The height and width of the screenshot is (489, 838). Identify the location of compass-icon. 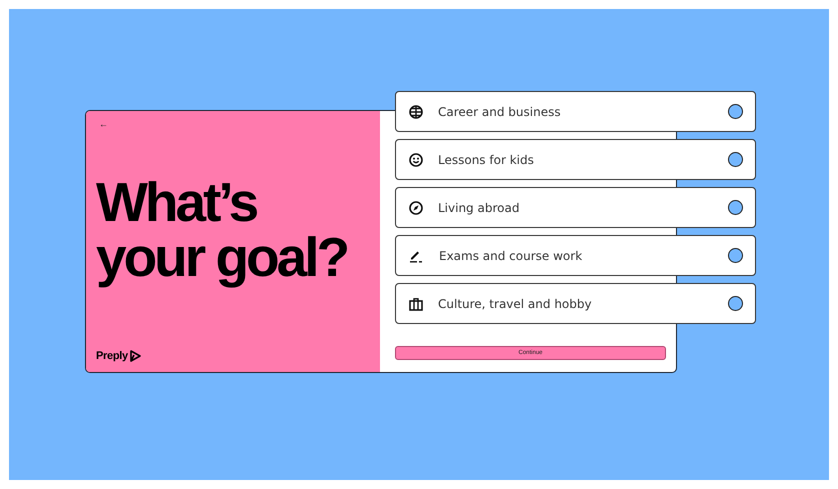
(416, 207).